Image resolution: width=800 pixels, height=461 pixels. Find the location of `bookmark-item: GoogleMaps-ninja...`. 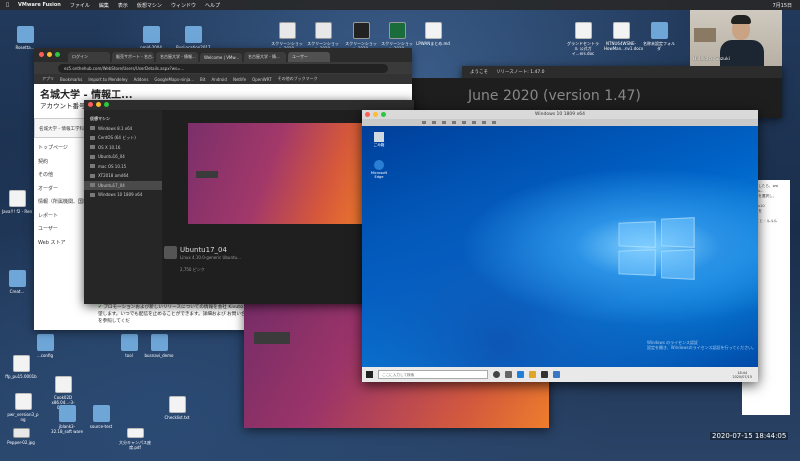

bookmark-item: GoogleMaps-ninja... is located at coordinates (174, 79).